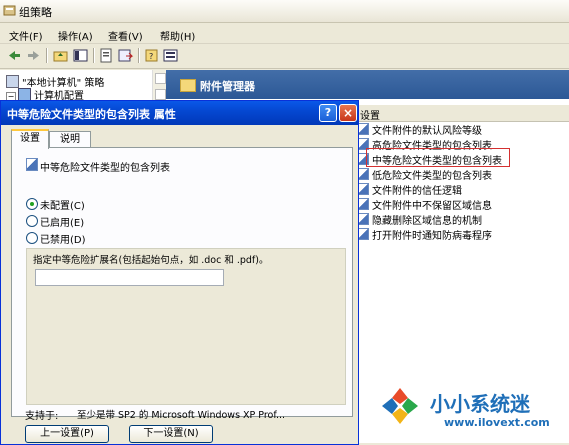 The image size is (569, 445). Describe the element at coordinates (171, 434) in the screenshot. I see `next-setting-button: 下一设置(N)` at that location.